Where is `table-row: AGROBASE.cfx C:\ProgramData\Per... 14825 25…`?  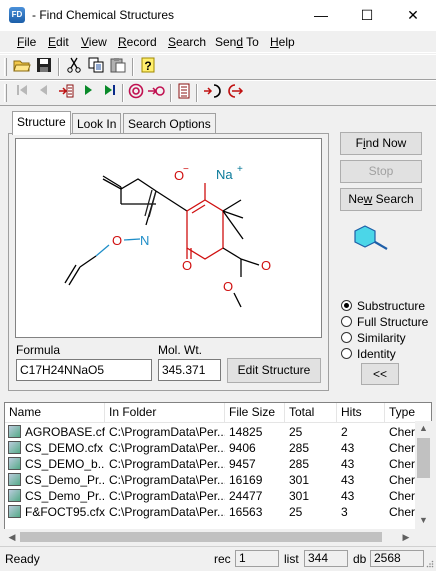
table-row: AGROBASE.cfx C:\ProgramData\Per... 14825 25… is located at coordinates (218, 432).